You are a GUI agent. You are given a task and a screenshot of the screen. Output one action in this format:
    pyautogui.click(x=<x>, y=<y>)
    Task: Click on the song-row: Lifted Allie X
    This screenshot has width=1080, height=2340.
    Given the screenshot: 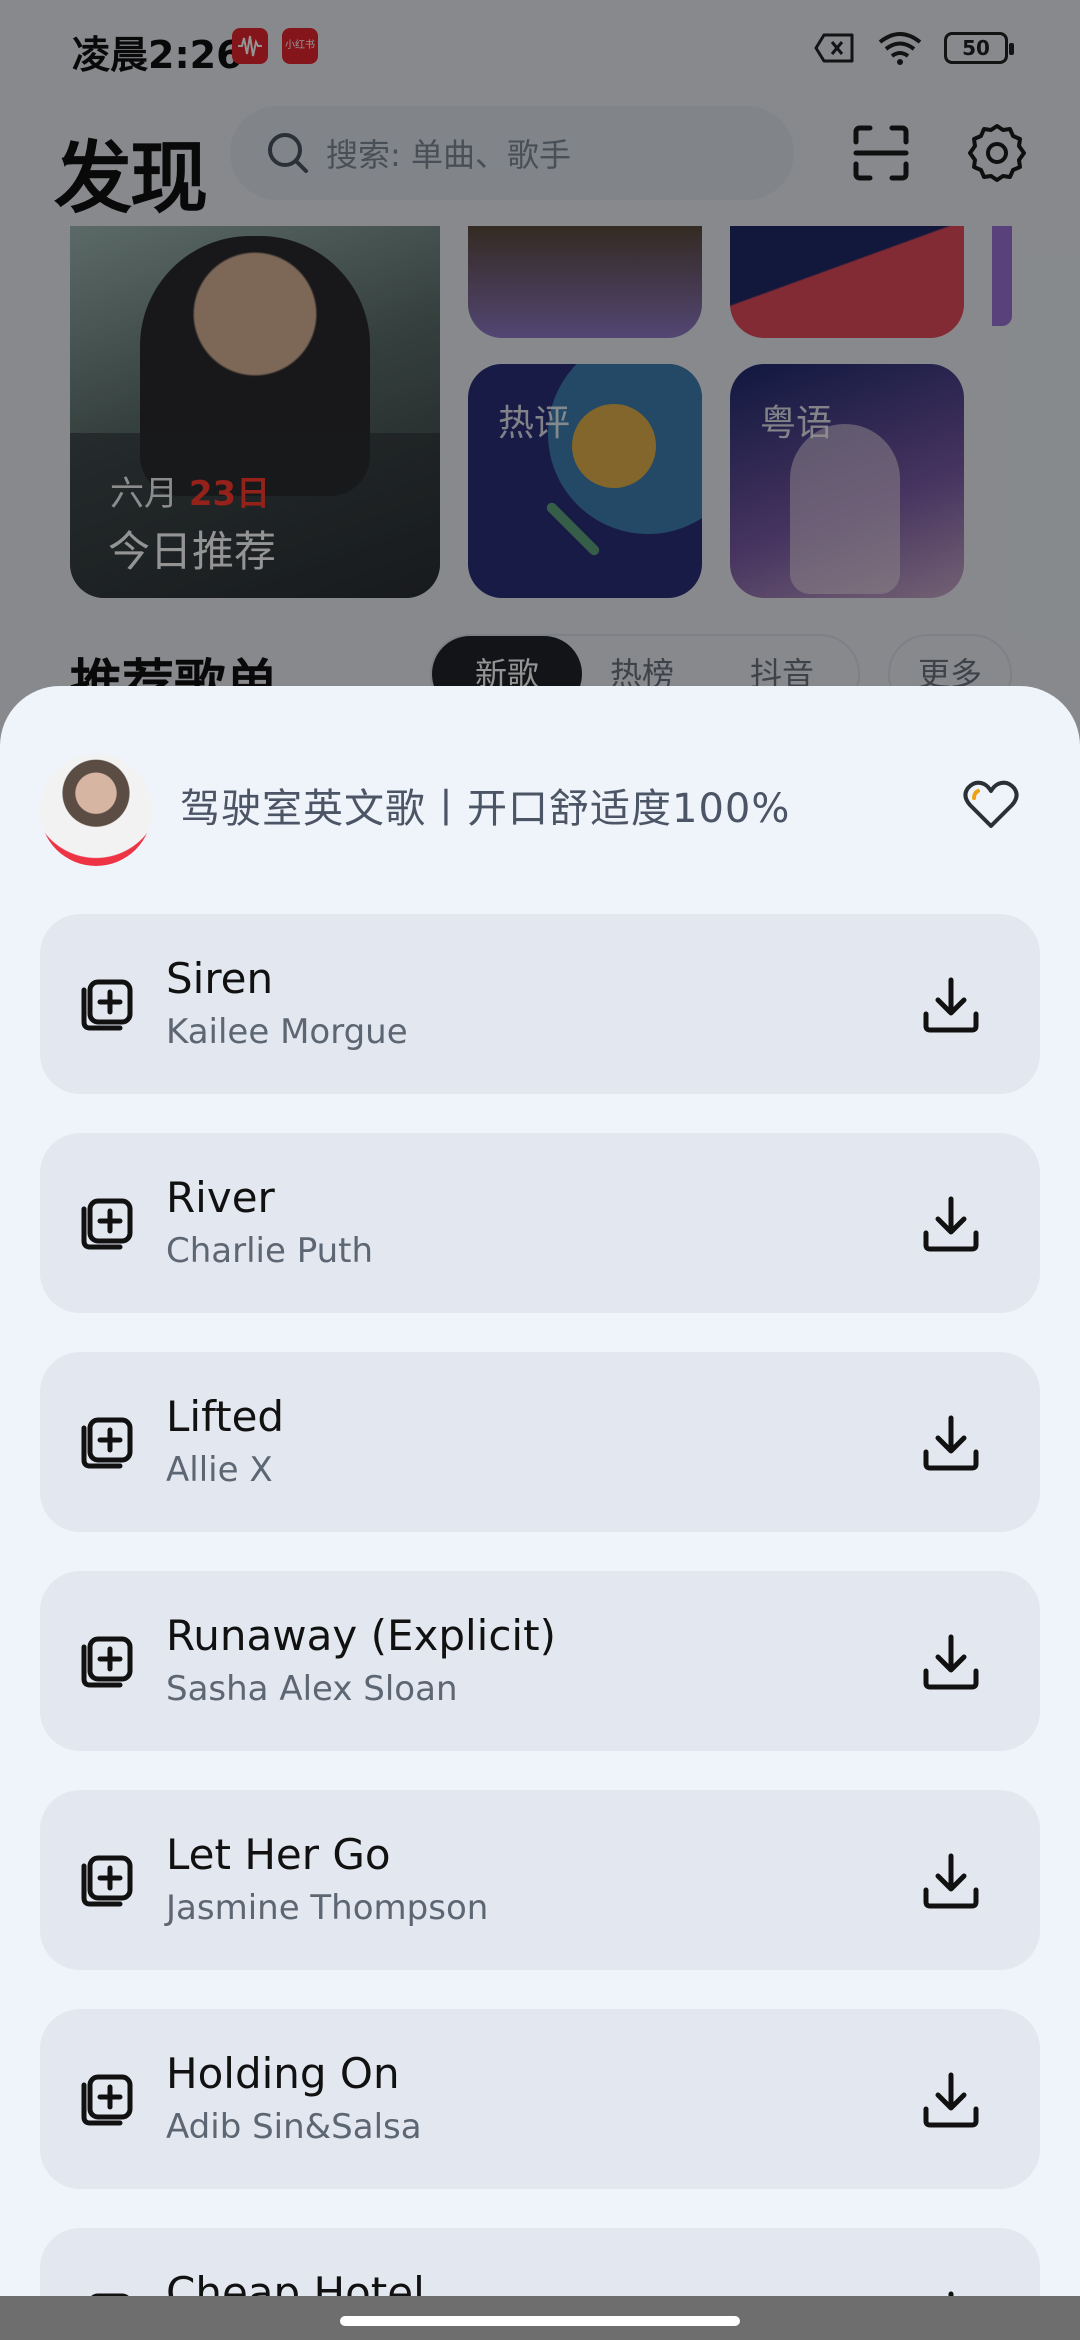 What is the action you would take?
    pyautogui.click(x=540, y=1442)
    